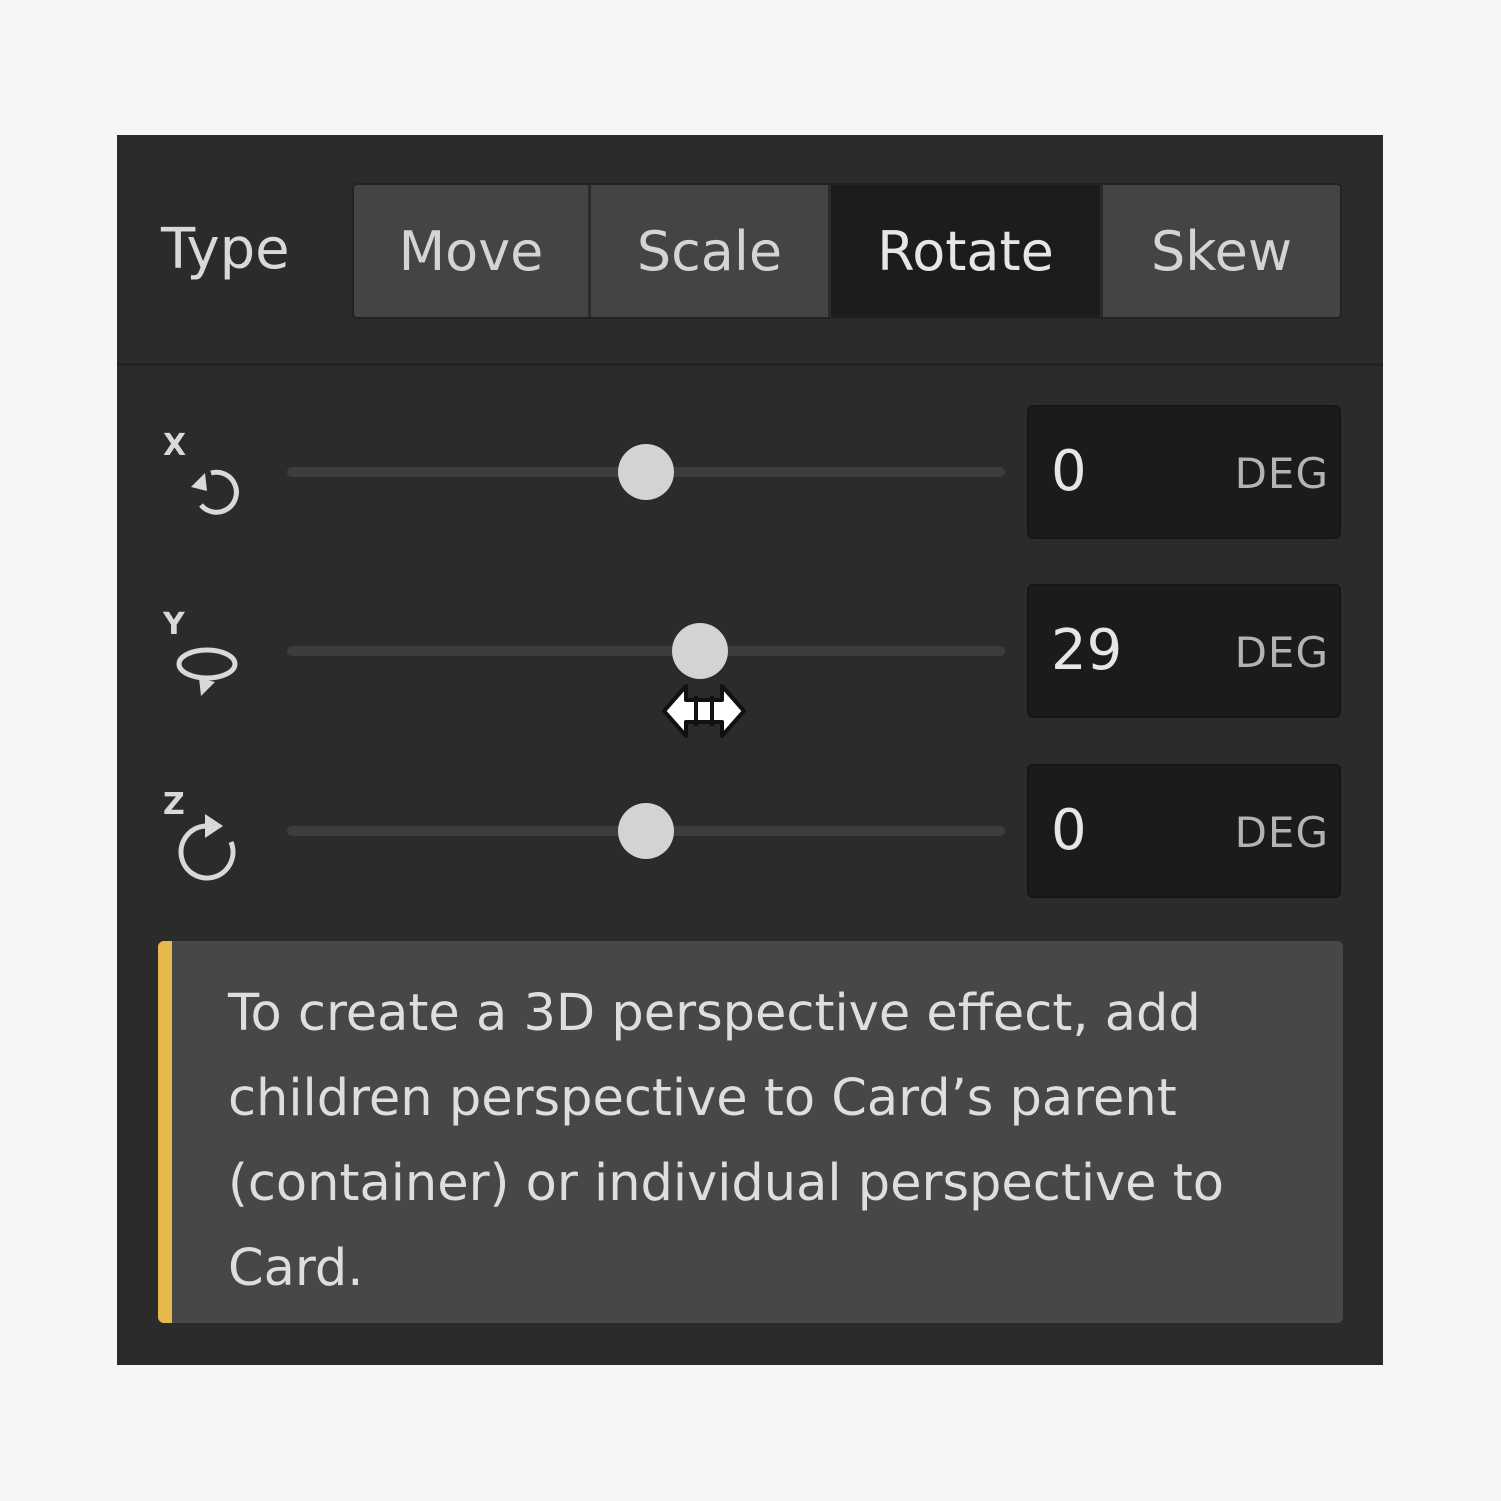  I want to click on rotate-y-slider-track, so click(646, 651).